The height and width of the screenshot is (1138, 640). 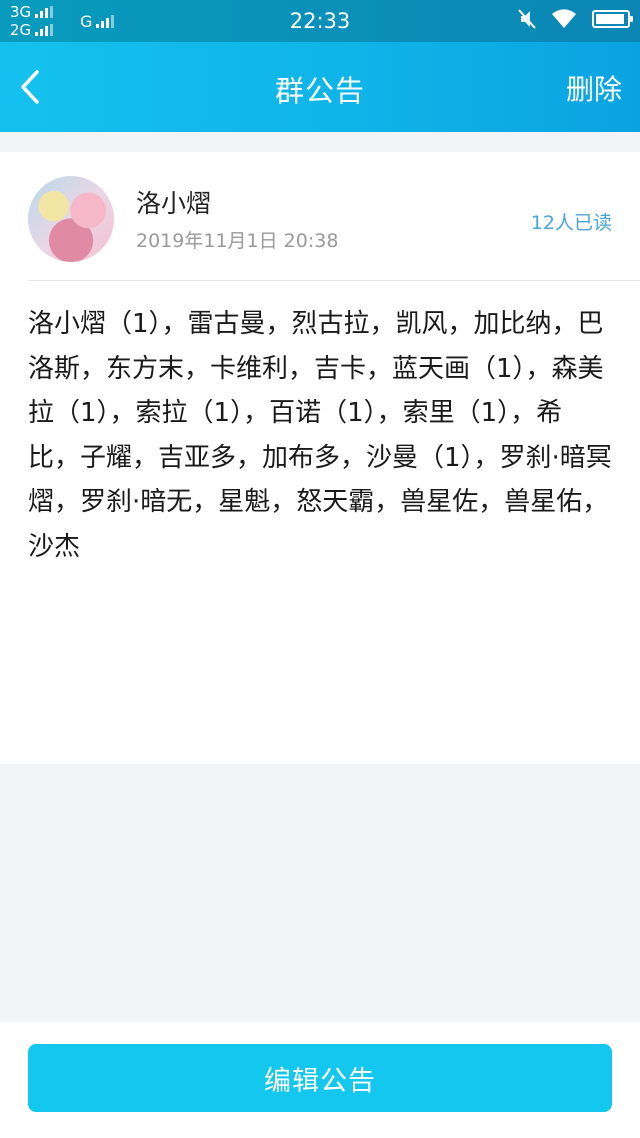 I want to click on bottom-bar: 编辑公告, so click(x=320, y=1080).